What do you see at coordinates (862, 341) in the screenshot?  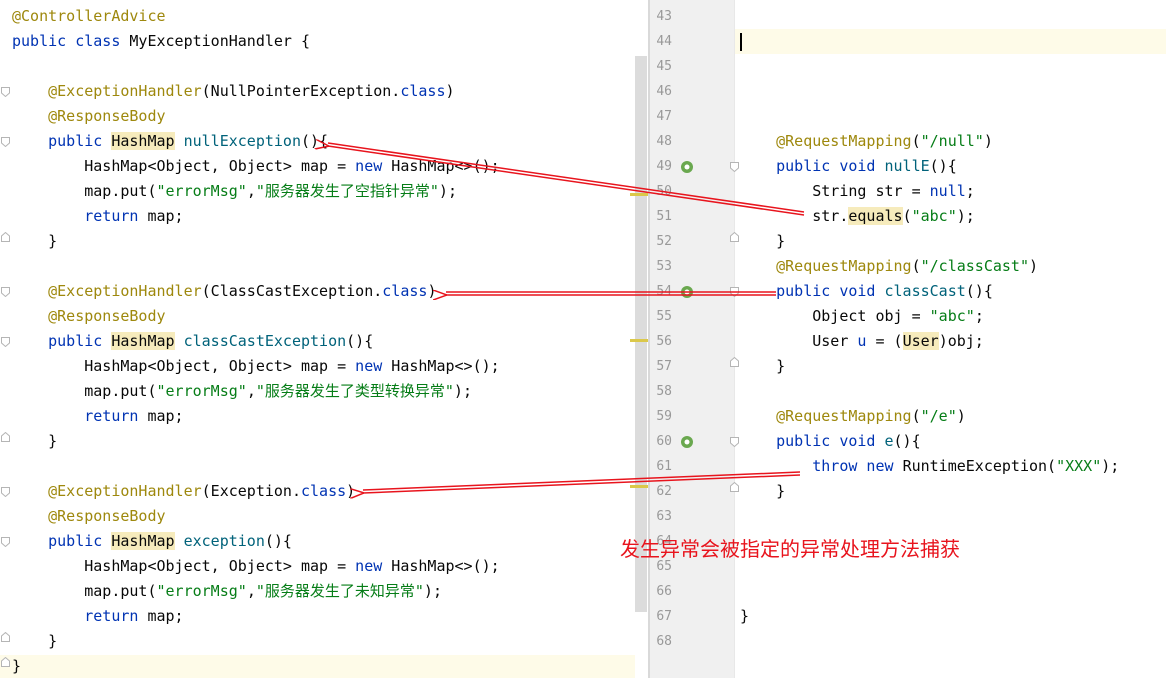 I see `code-line: User u = (User)obj;` at bounding box center [862, 341].